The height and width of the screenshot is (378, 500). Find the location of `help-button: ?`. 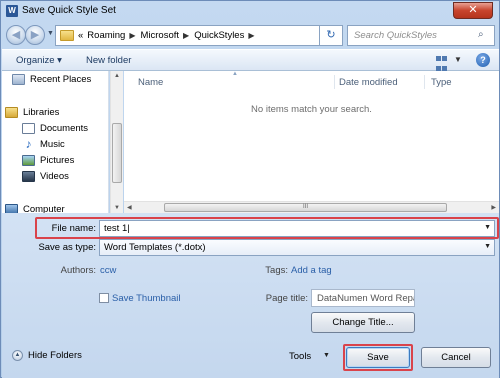

help-button: ? is located at coordinates (483, 60).